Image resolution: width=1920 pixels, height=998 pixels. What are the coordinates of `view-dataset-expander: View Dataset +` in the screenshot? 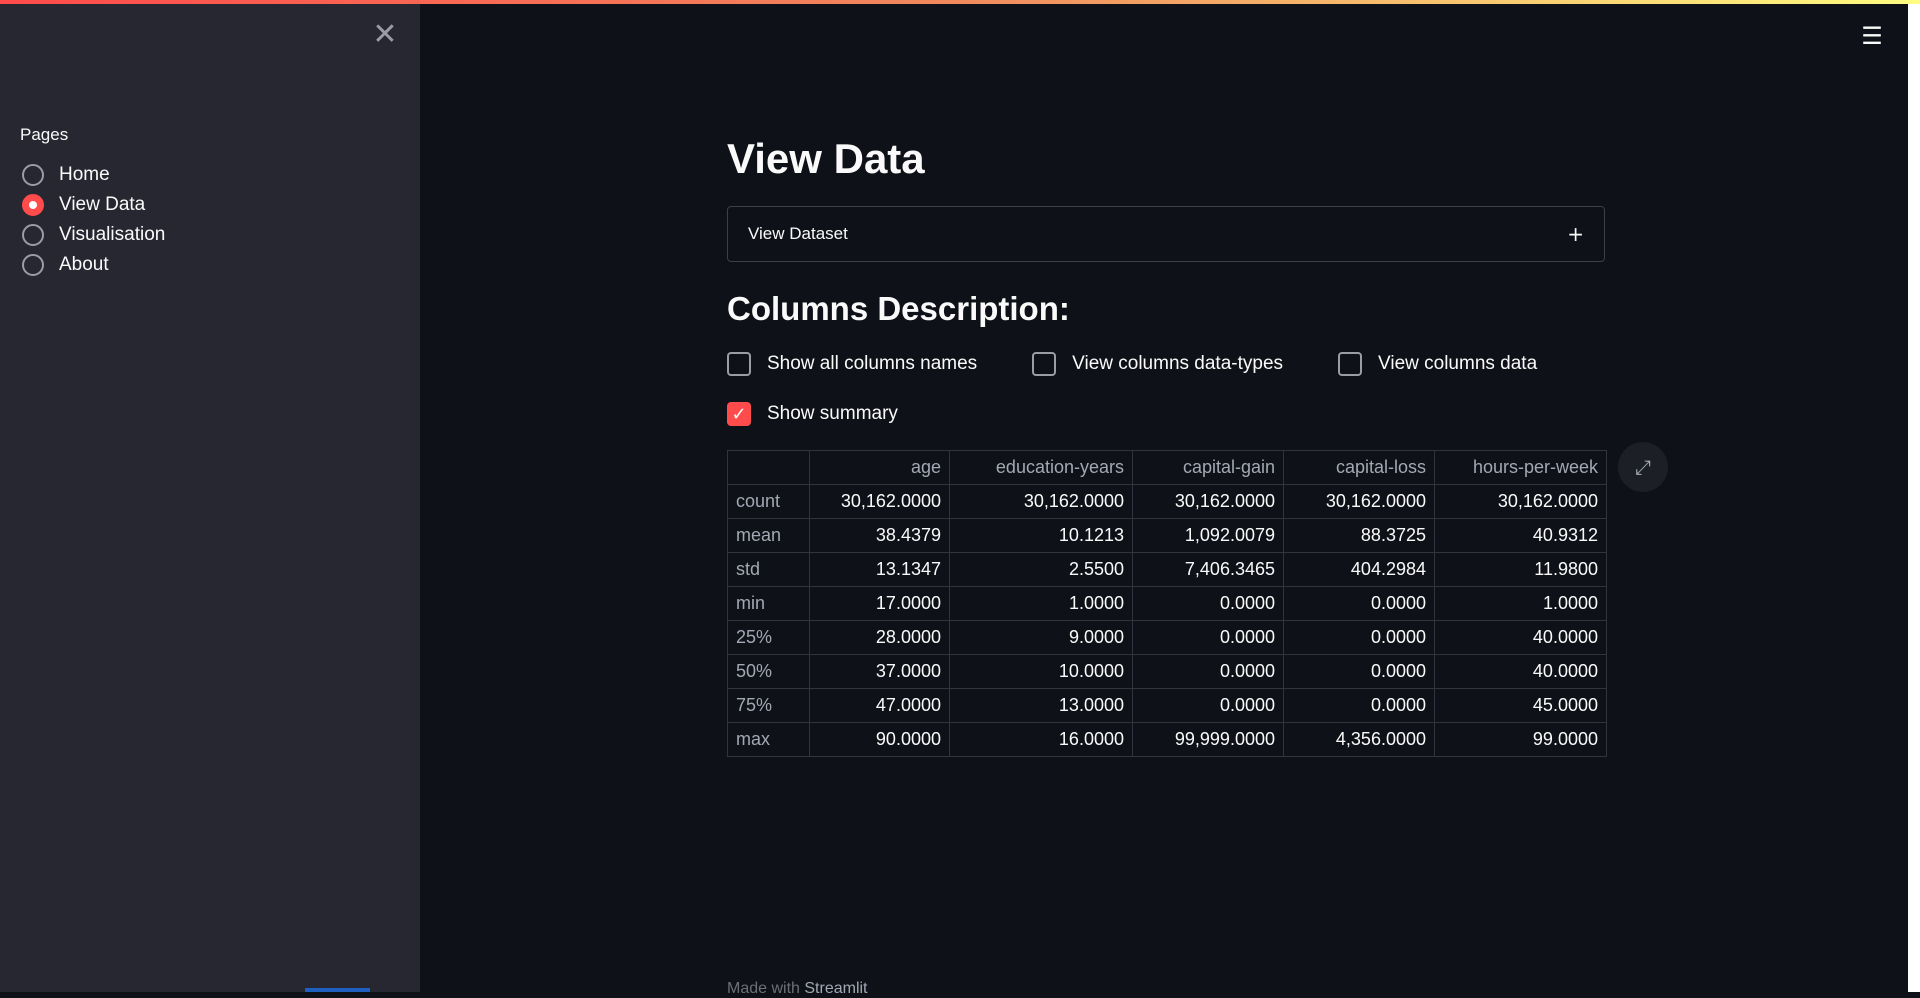 It's located at (1166, 234).